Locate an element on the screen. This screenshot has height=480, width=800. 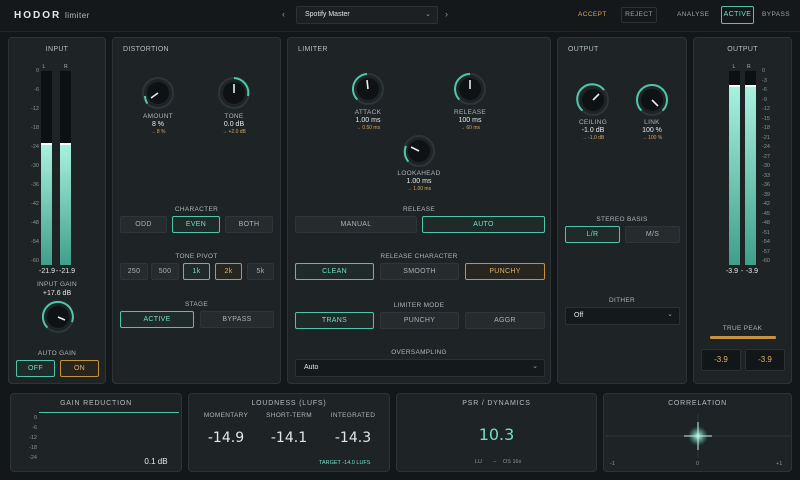
output-scale-tick: -42 is located at coordinates (766, 204).